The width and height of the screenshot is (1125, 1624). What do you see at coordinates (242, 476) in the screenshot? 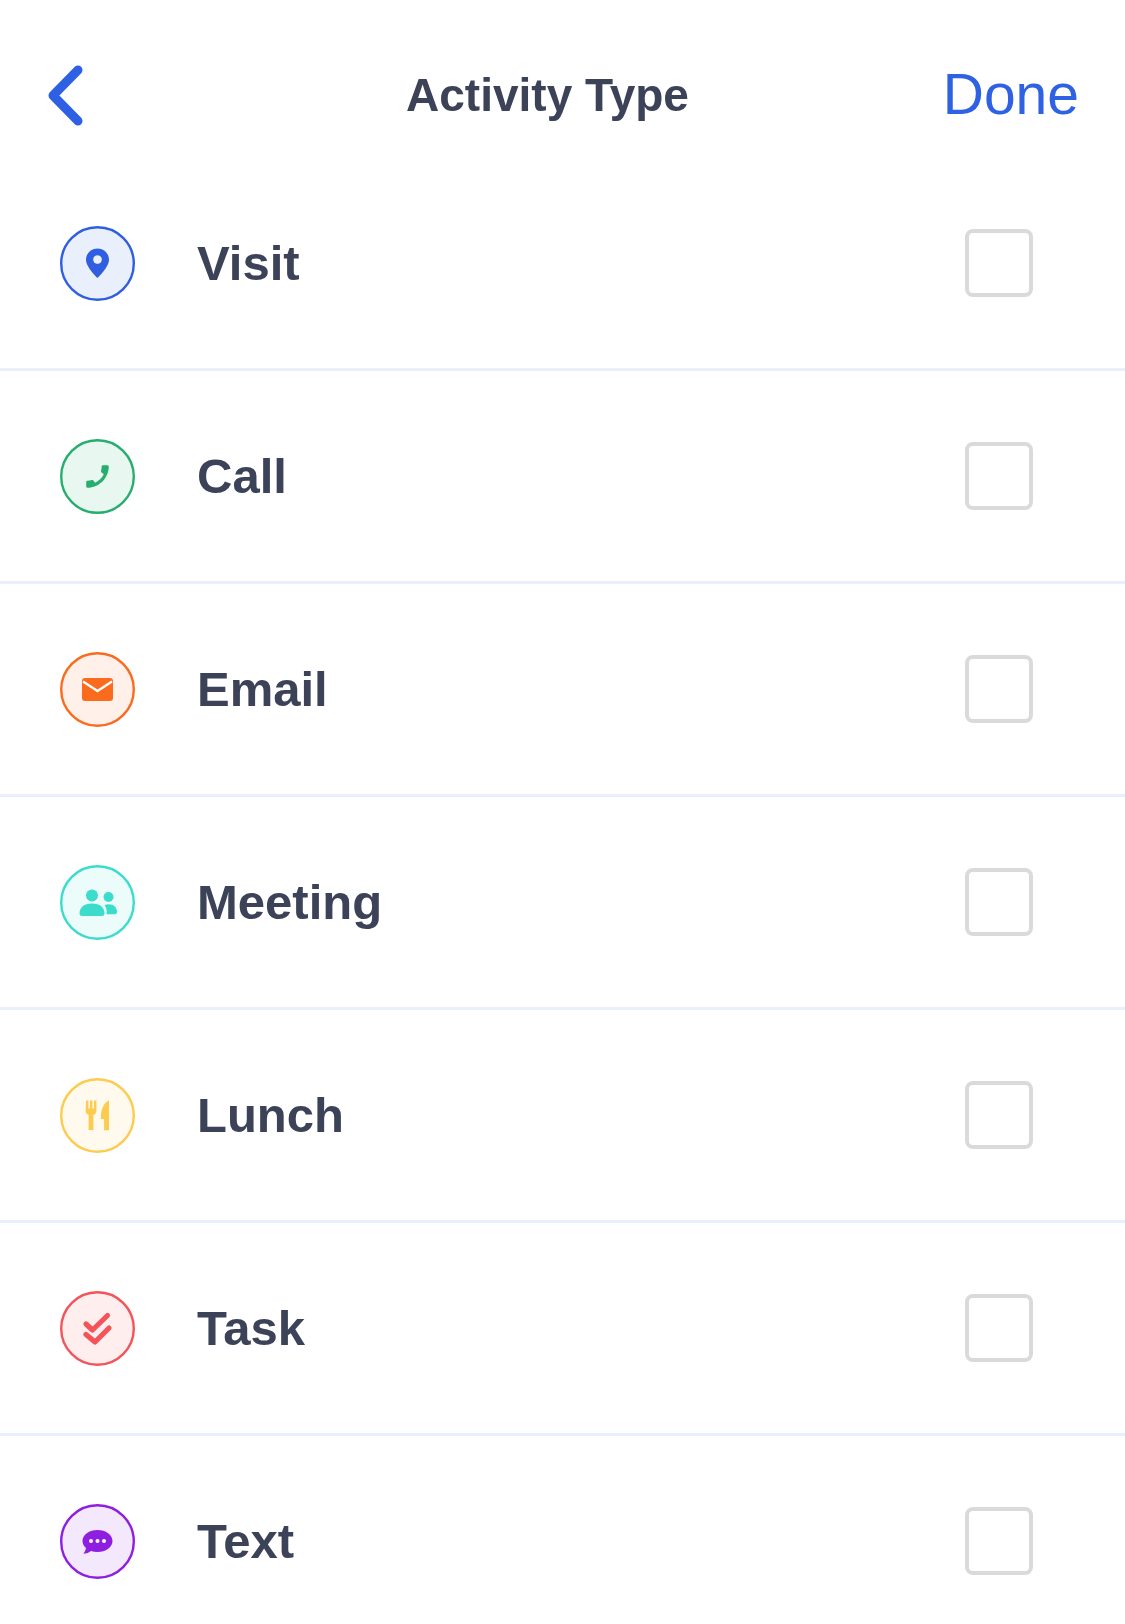
I see `activity-label: Call` at bounding box center [242, 476].